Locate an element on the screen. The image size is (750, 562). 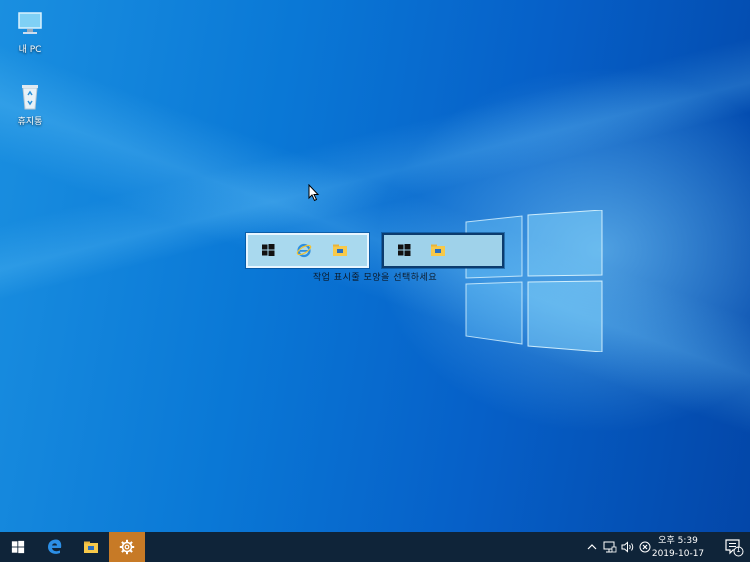
network-icon is located at coordinates (610, 547).